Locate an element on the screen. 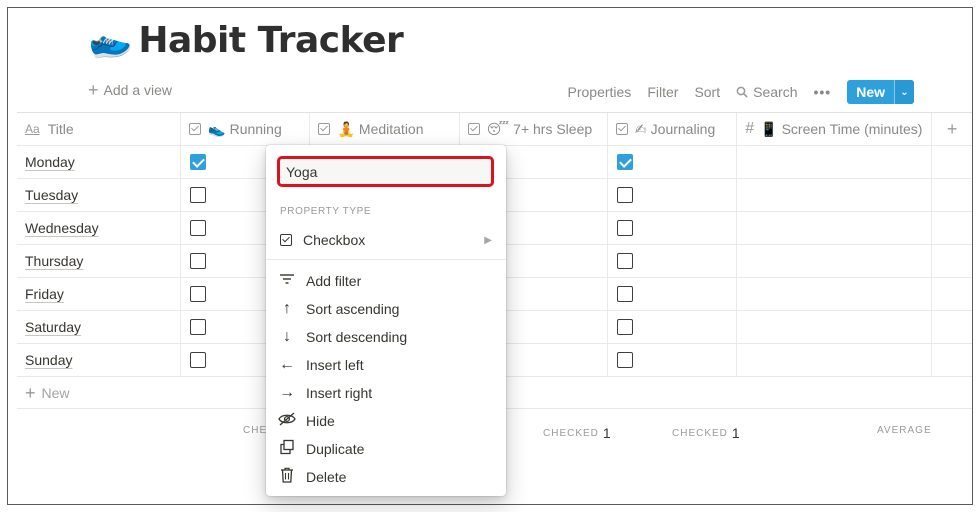 This screenshot has height=512, width=979. sleep-calculation: CHECKED 1 is located at coordinates (577, 433).